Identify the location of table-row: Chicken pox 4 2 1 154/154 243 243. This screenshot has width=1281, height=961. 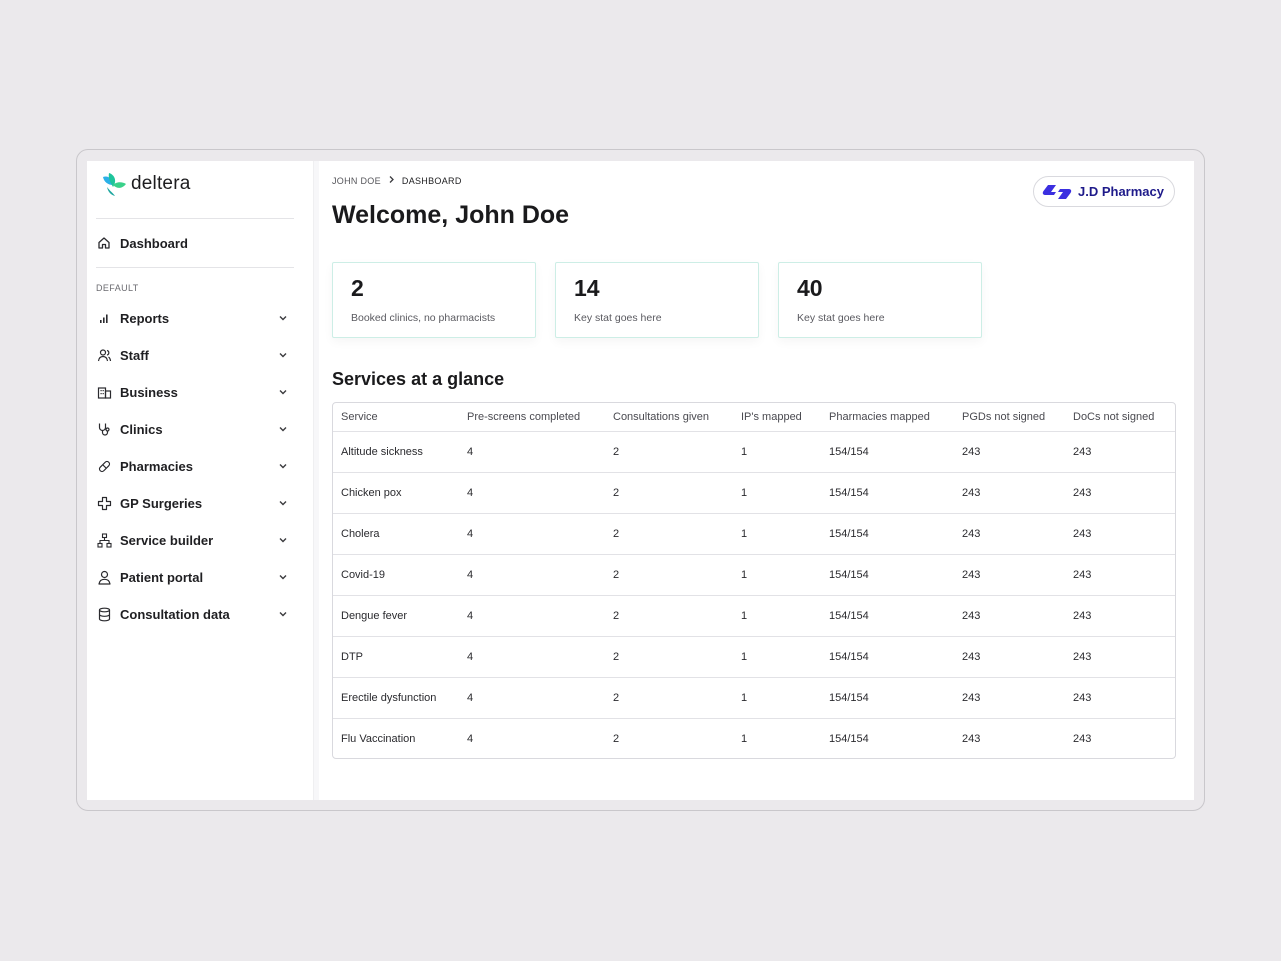
(754, 493).